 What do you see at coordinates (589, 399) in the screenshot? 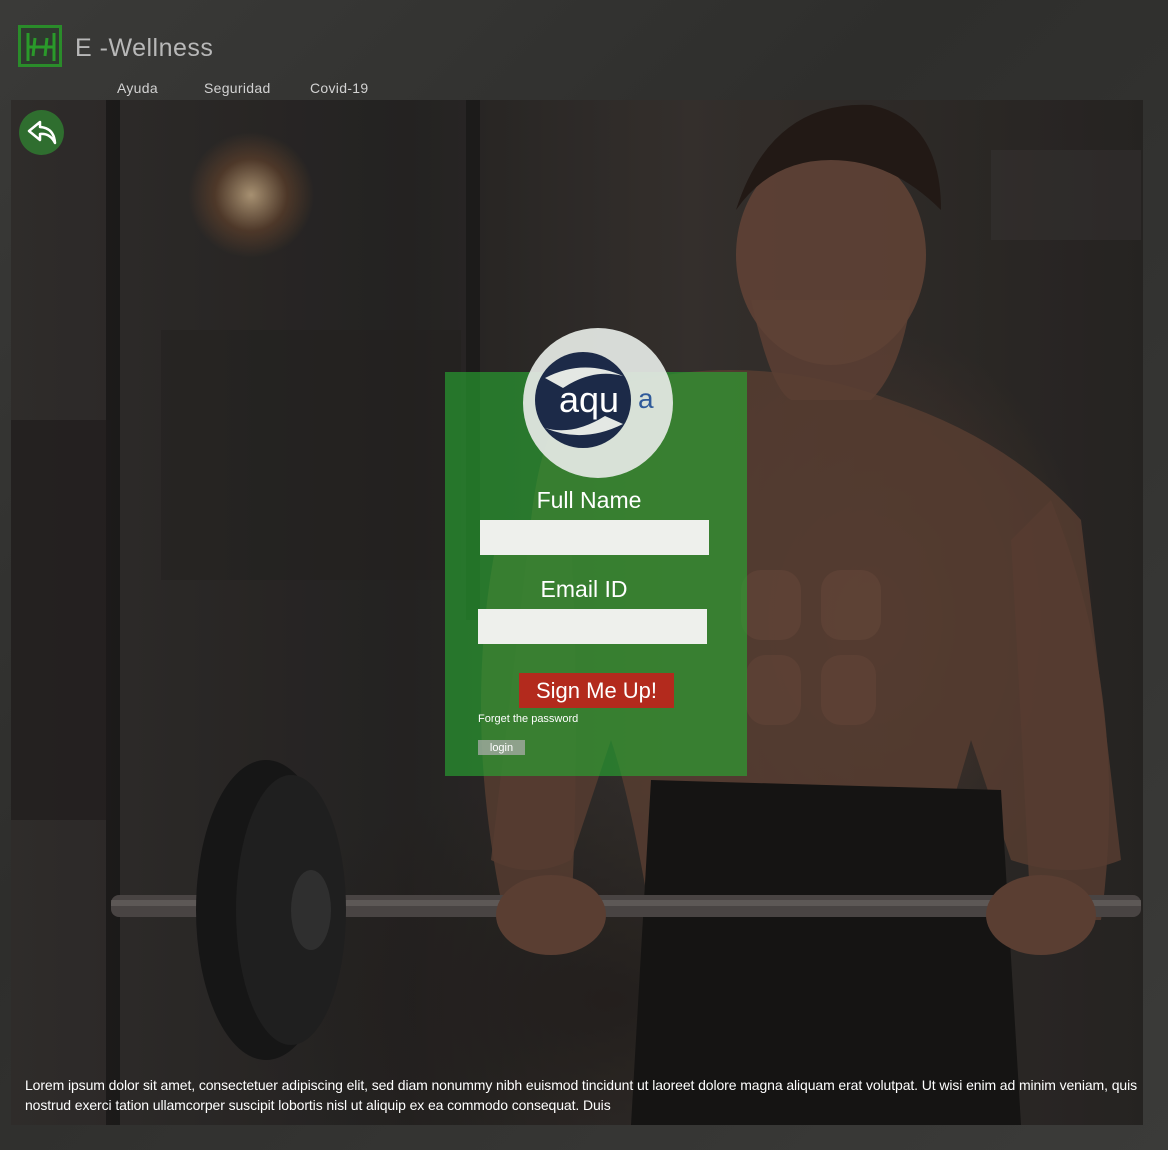
I see `aqua-logo-text: aqu` at bounding box center [589, 399].